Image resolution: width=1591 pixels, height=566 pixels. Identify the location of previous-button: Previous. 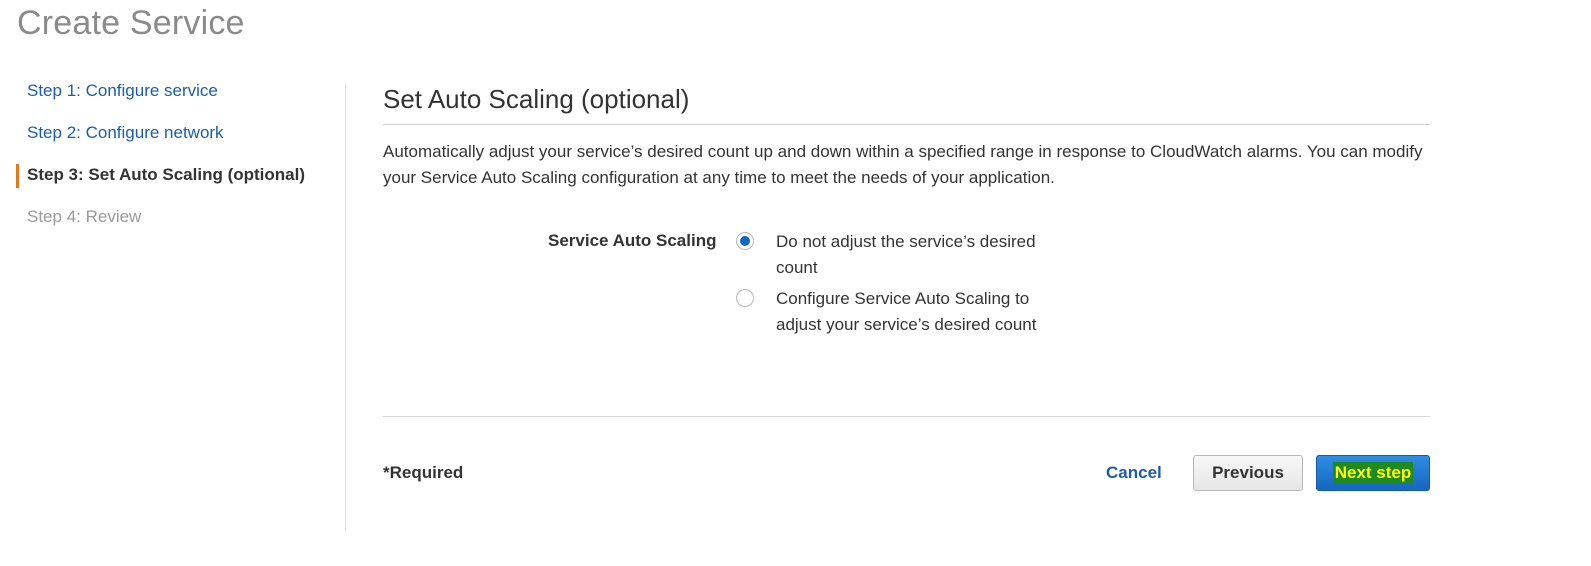
(1248, 473).